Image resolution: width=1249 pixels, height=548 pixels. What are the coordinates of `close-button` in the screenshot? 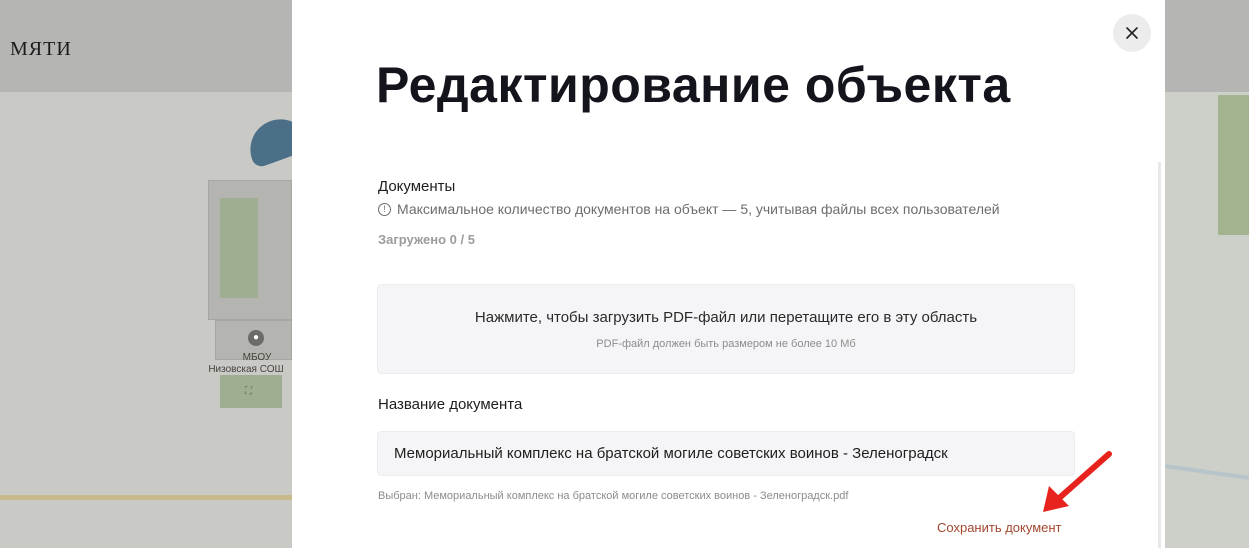 It's located at (1132, 33).